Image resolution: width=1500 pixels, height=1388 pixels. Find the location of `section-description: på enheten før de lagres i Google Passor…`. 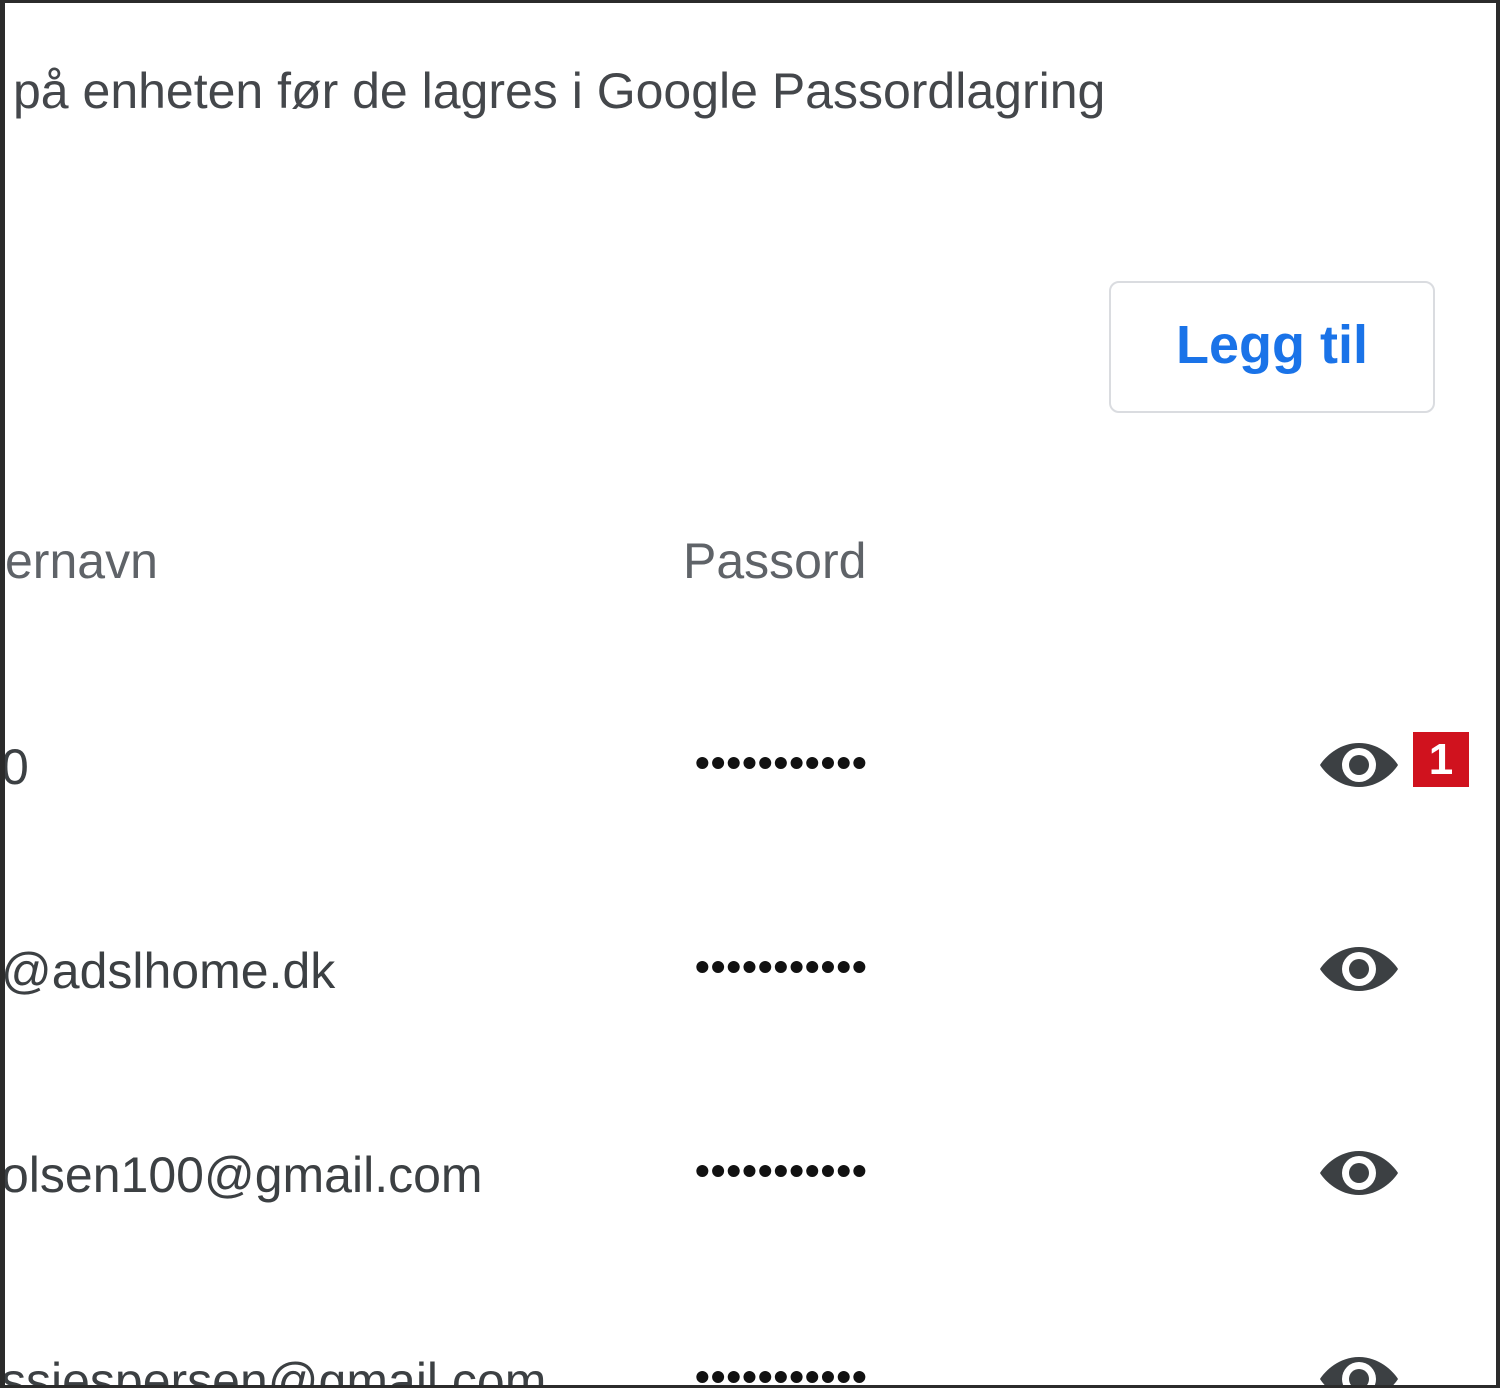

section-description: på enheten før de lagres i Google Passor… is located at coordinates (559, 91).